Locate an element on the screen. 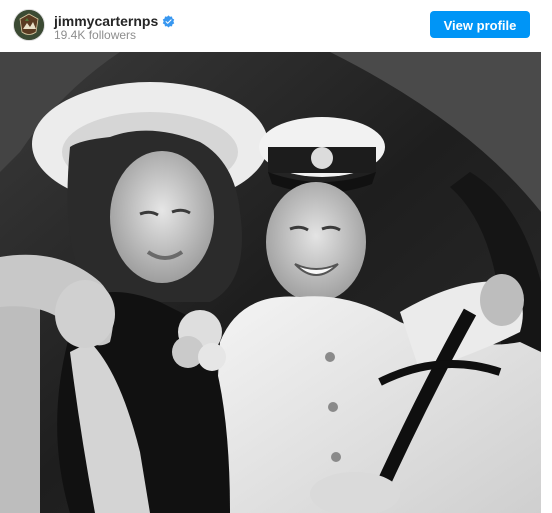 The width and height of the screenshot is (552, 513). follower-count: 19.4K followers is located at coordinates (95, 35).